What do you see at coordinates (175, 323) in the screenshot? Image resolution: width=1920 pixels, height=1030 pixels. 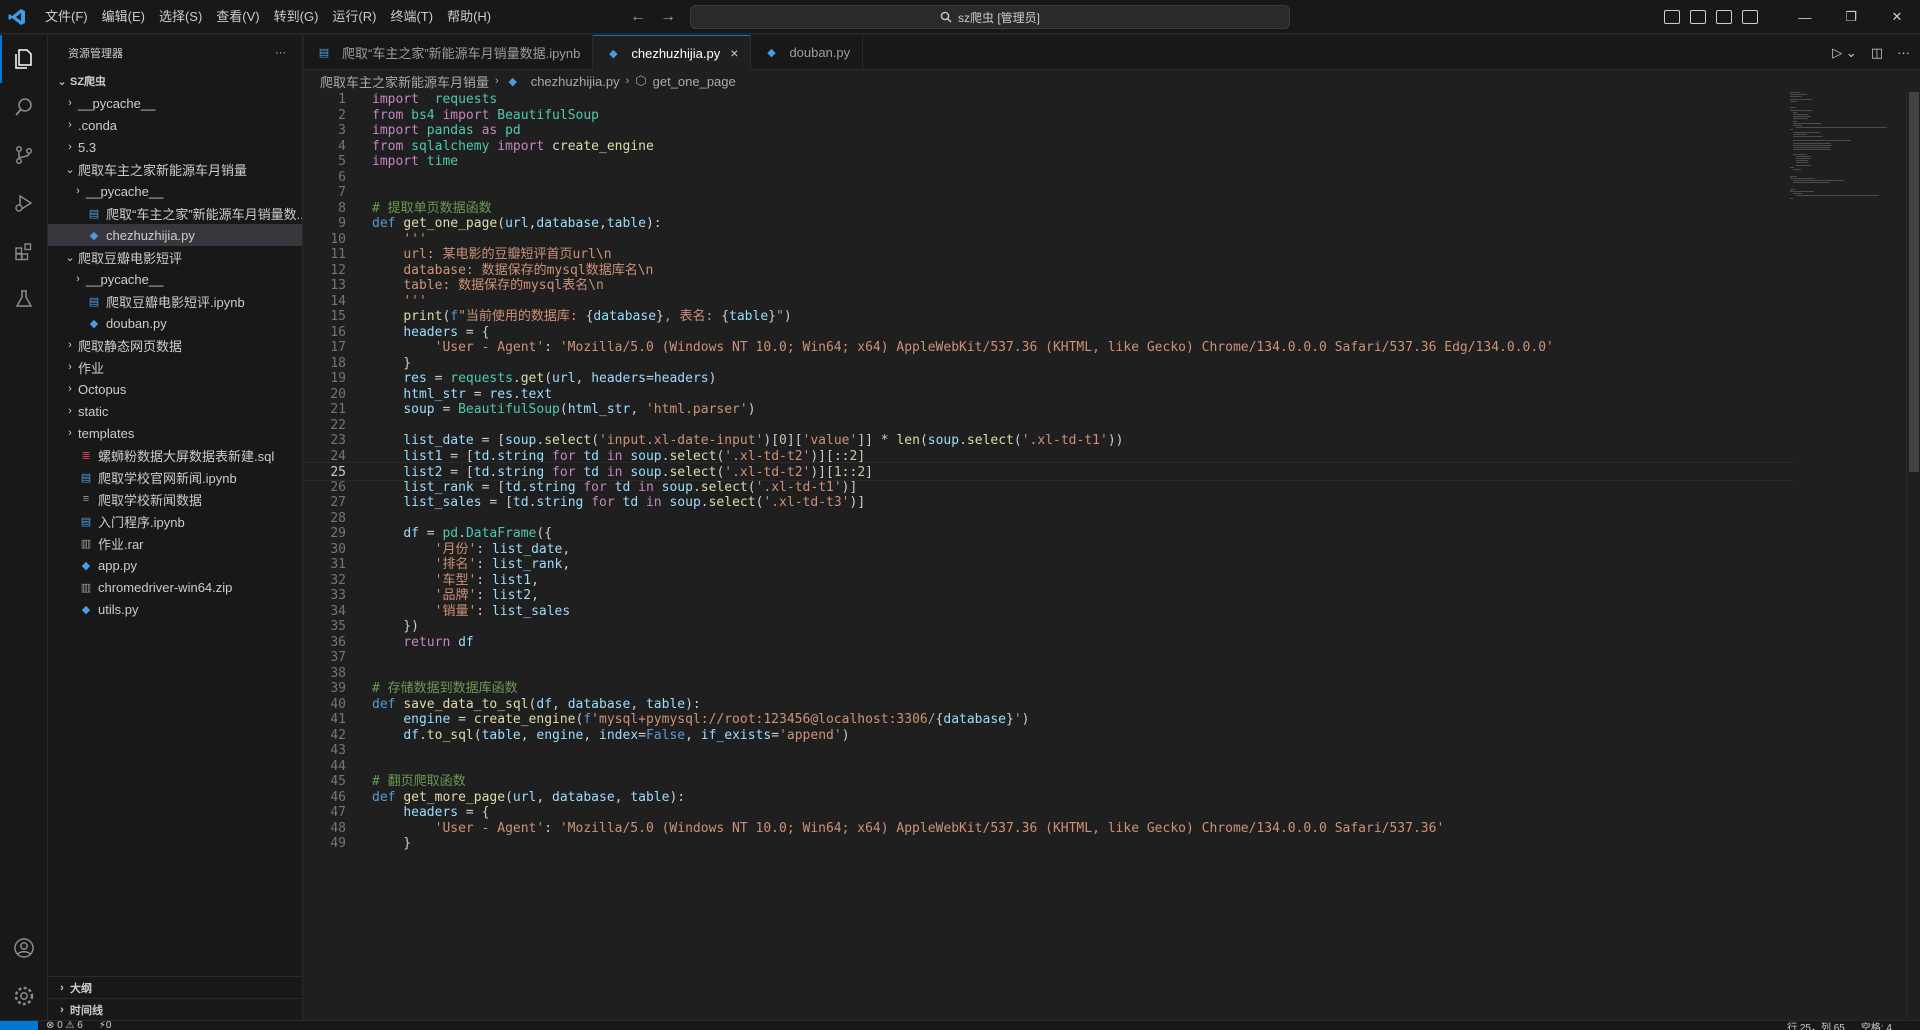 I see `tree-file: ◆ douban.py` at bounding box center [175, 323].